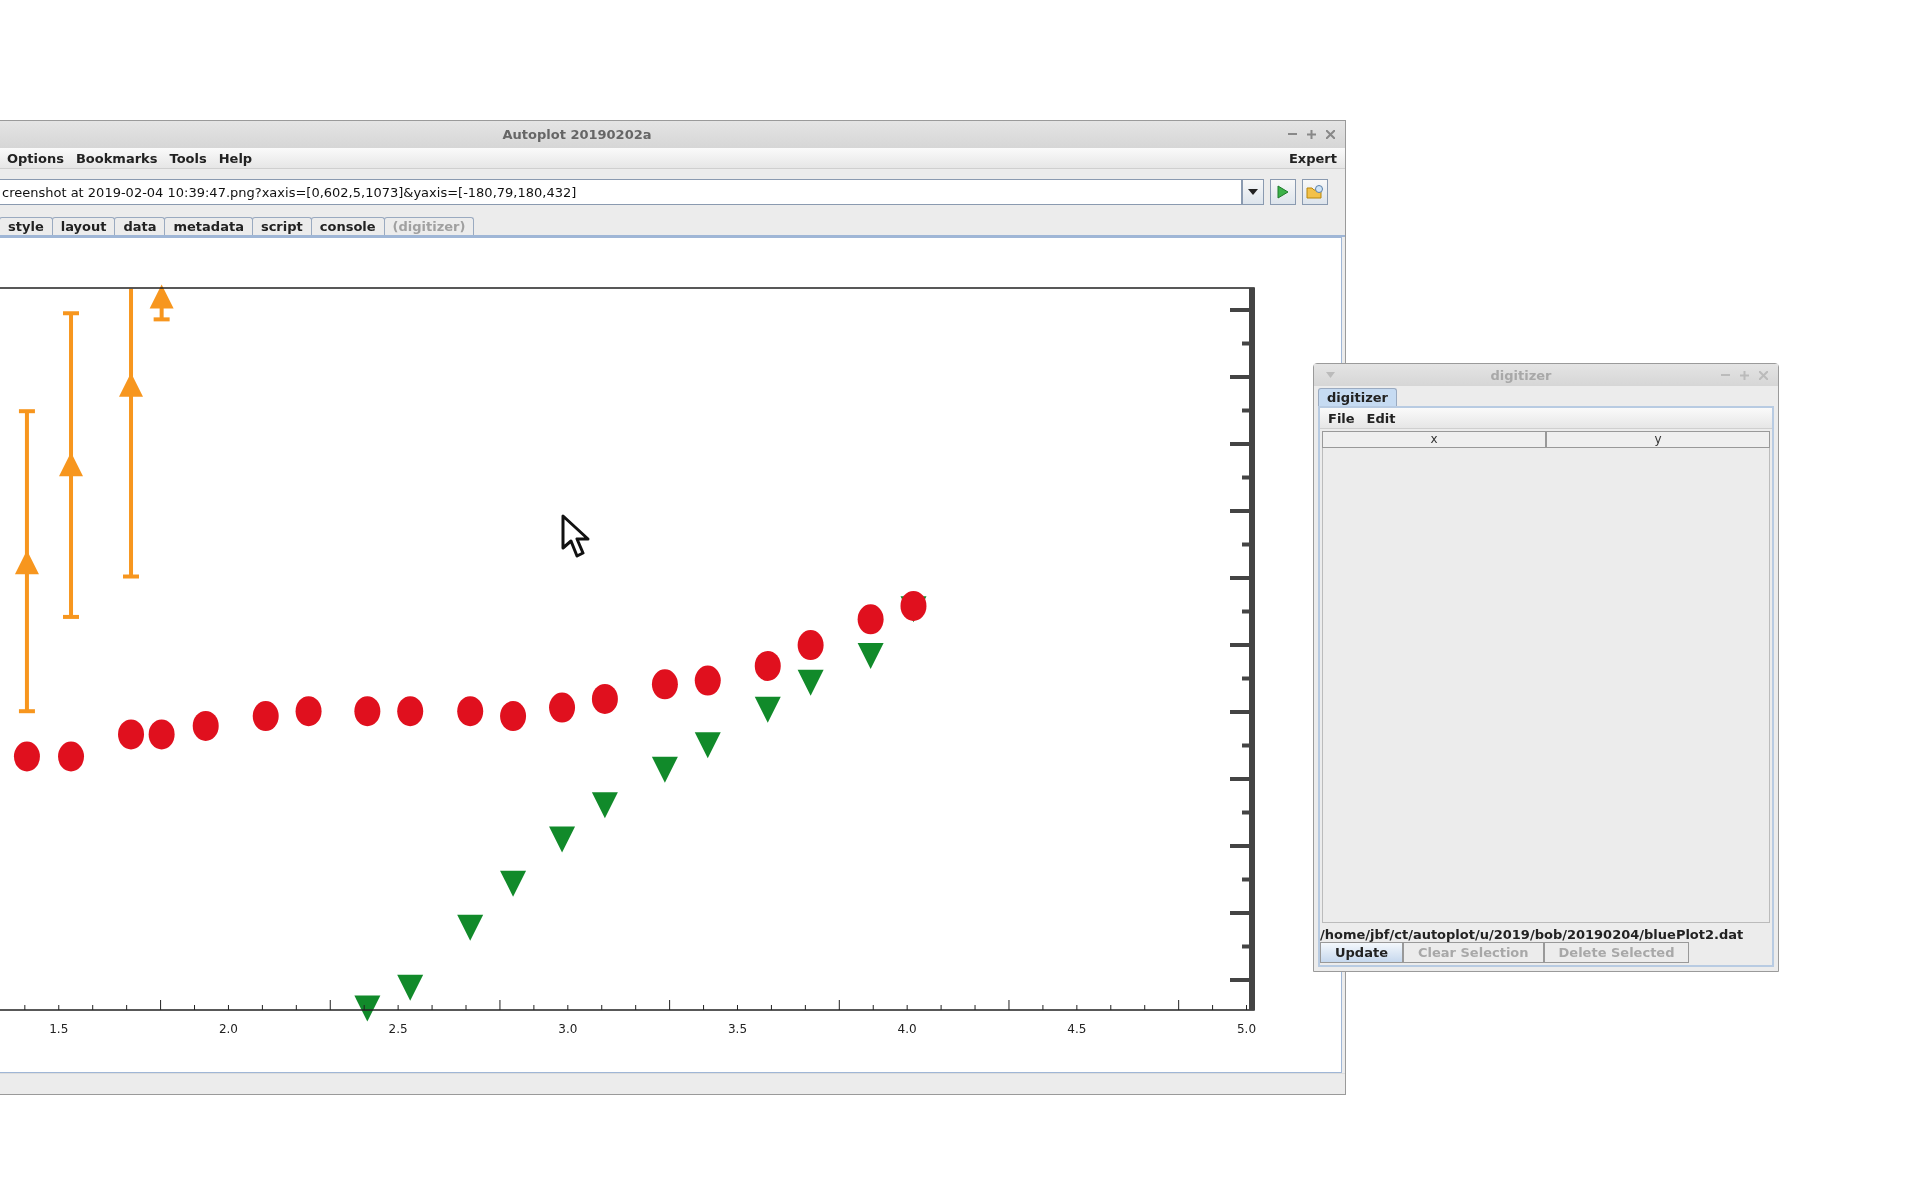 This screenshot has height=1200, width=1920. Describe the element at coordinates (621, 192) in the screenshot. I see `address-field: creenshot at 2019-02-04 10:39:47.png?xaxis=[0,602,5,1073]&yaxis=[-180,79,180,432]` at that location.